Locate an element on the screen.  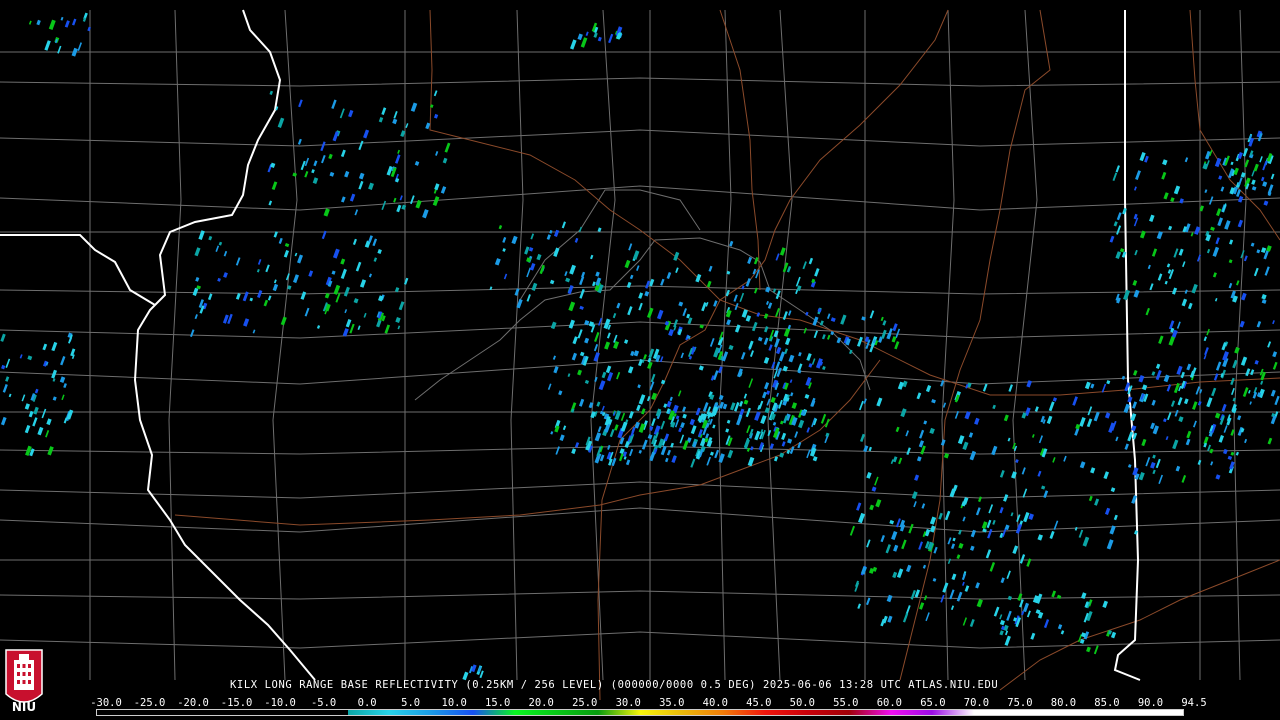
county-line is located at coordinates (640, 520).